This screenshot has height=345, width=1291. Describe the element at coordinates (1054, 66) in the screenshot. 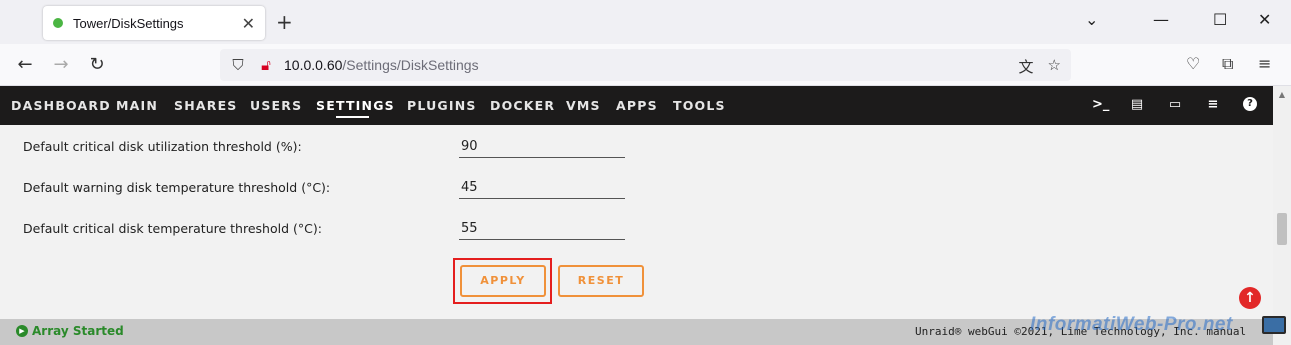

I see `bookmark-star-icon: ☆` at that location.